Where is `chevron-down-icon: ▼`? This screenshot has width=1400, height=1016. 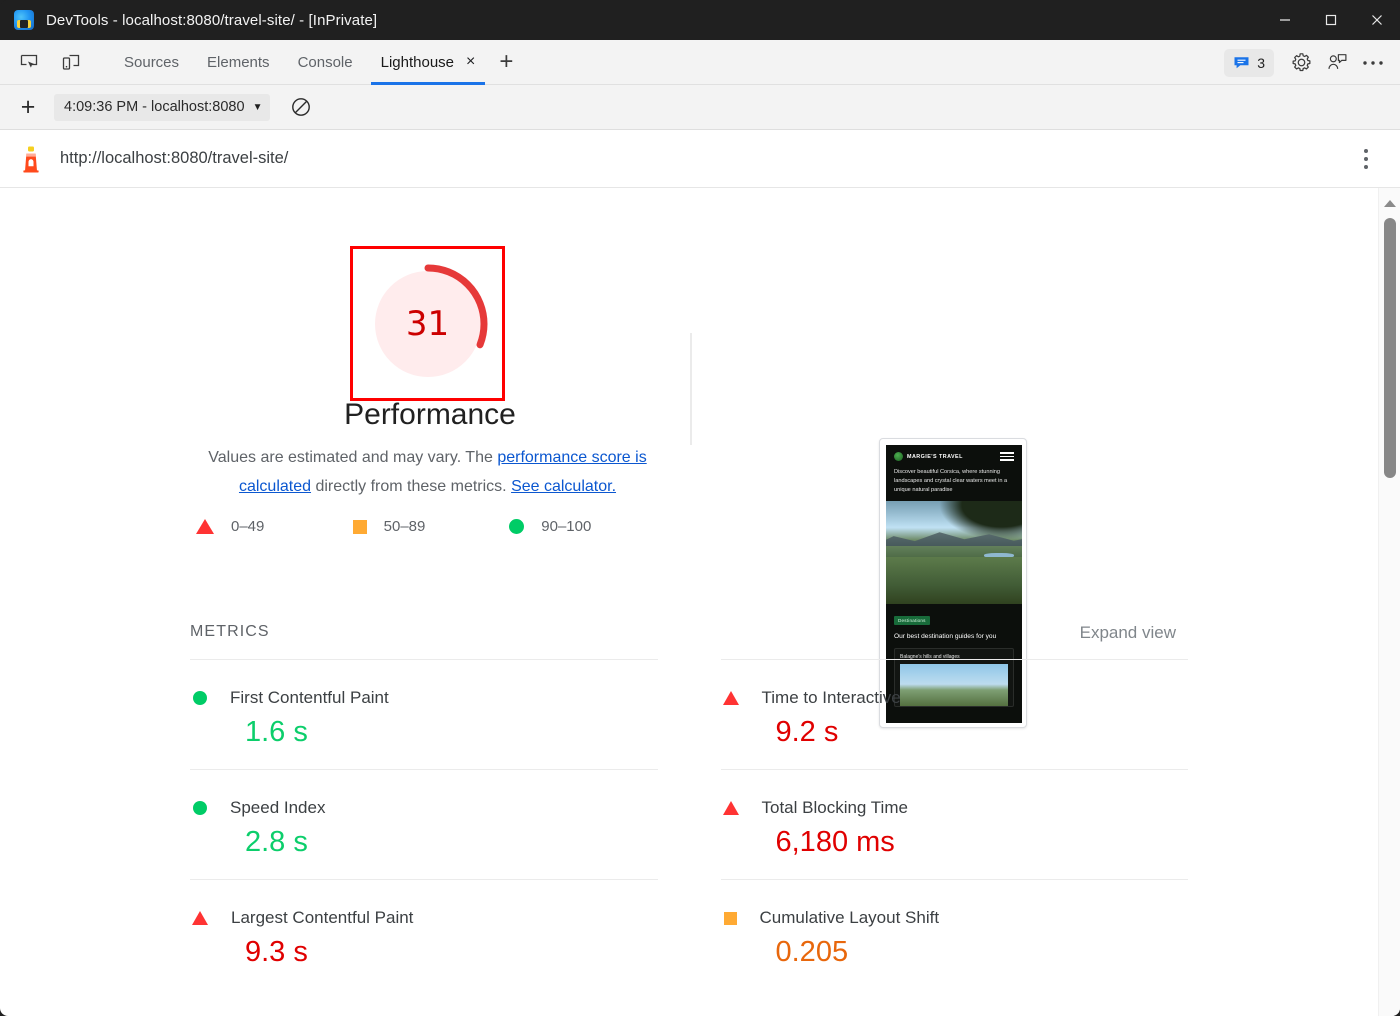 chevron-down-icon: ▼ is located at coordinates (257, 107).